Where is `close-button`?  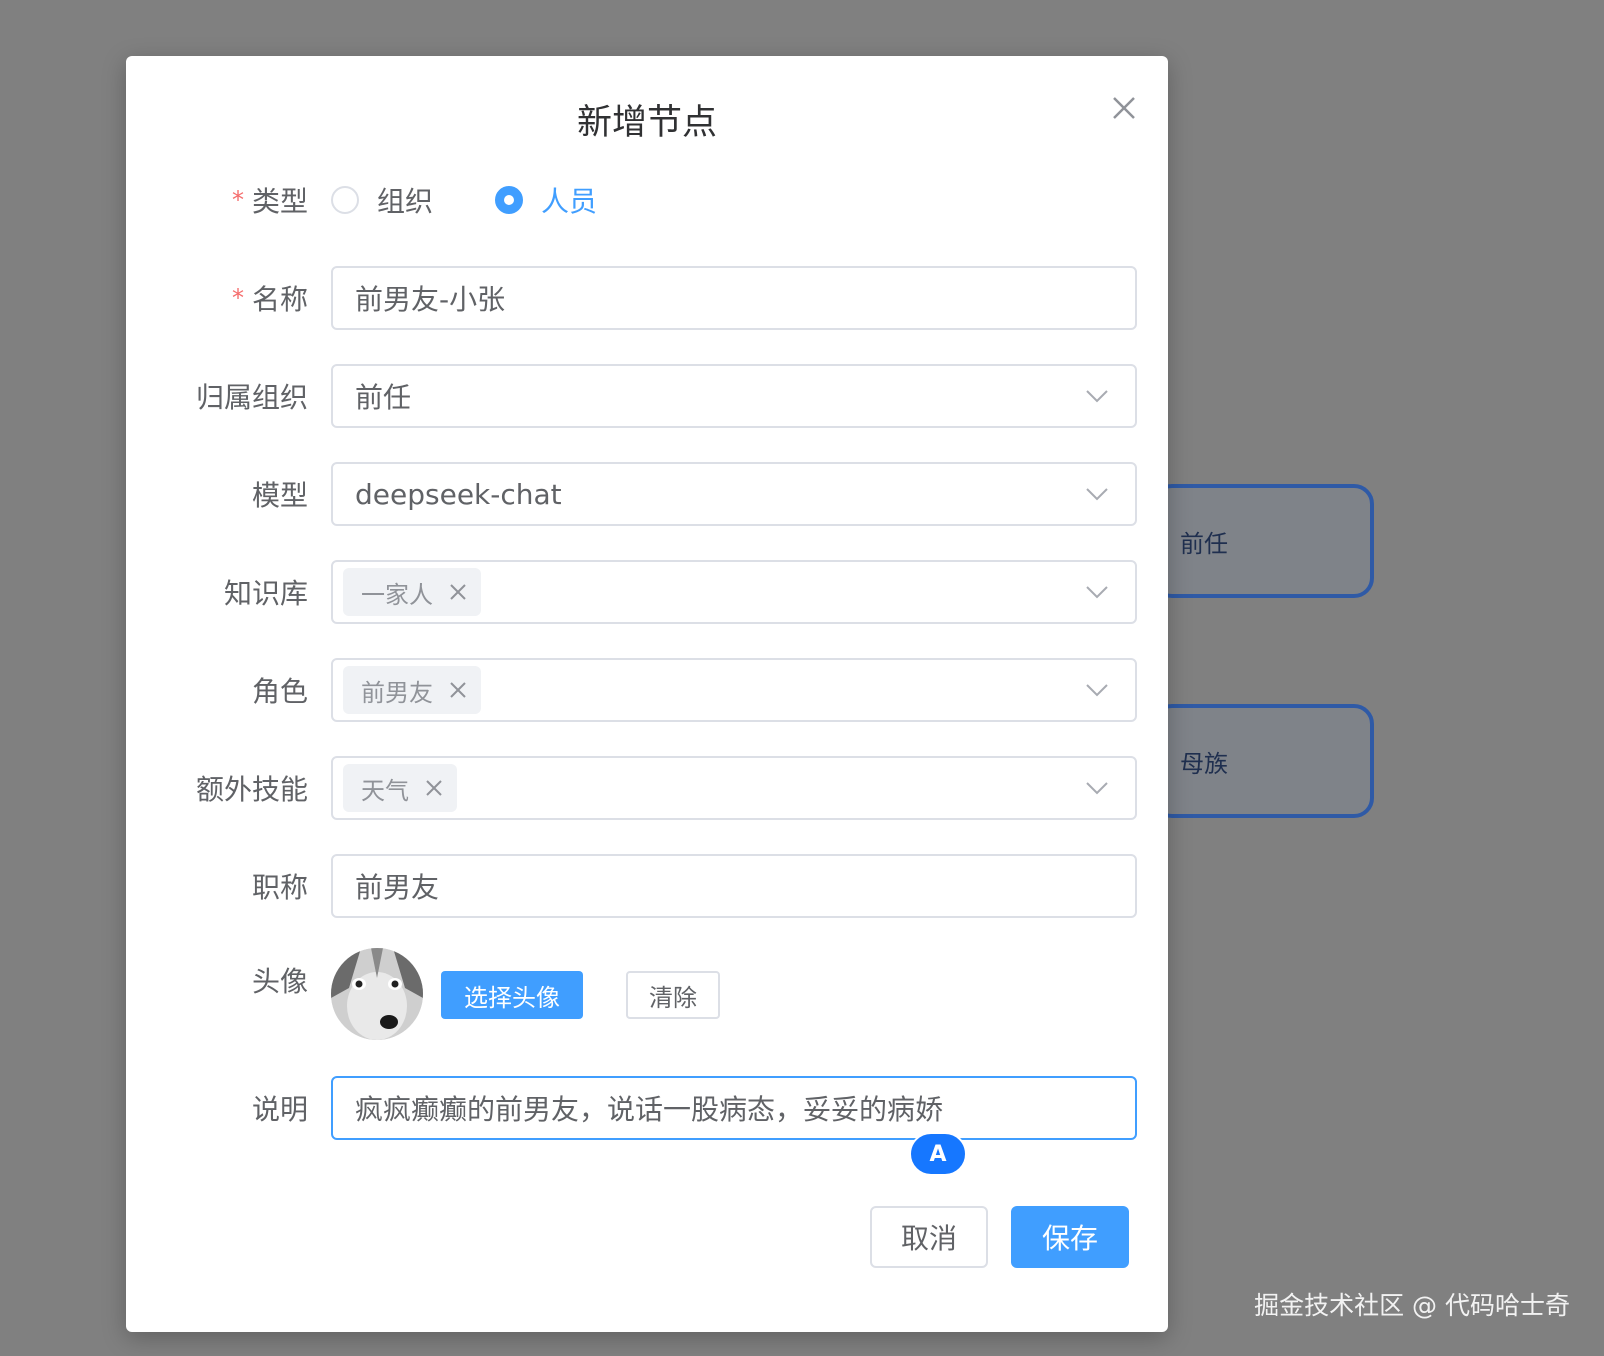
close-button is located at coordinates (1124, 108).